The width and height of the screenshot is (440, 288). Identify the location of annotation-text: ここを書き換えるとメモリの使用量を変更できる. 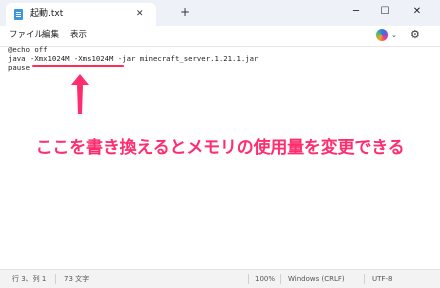
(220, 148).